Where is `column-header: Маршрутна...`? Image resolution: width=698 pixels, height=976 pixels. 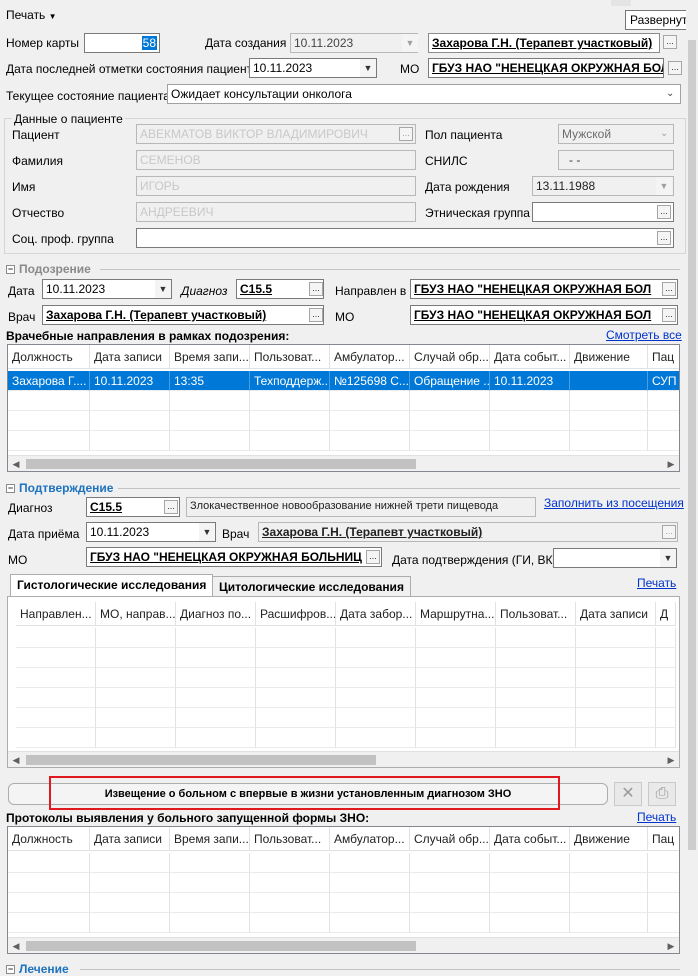
column-header: Маршрутна... is located at coordinates (456, 614).